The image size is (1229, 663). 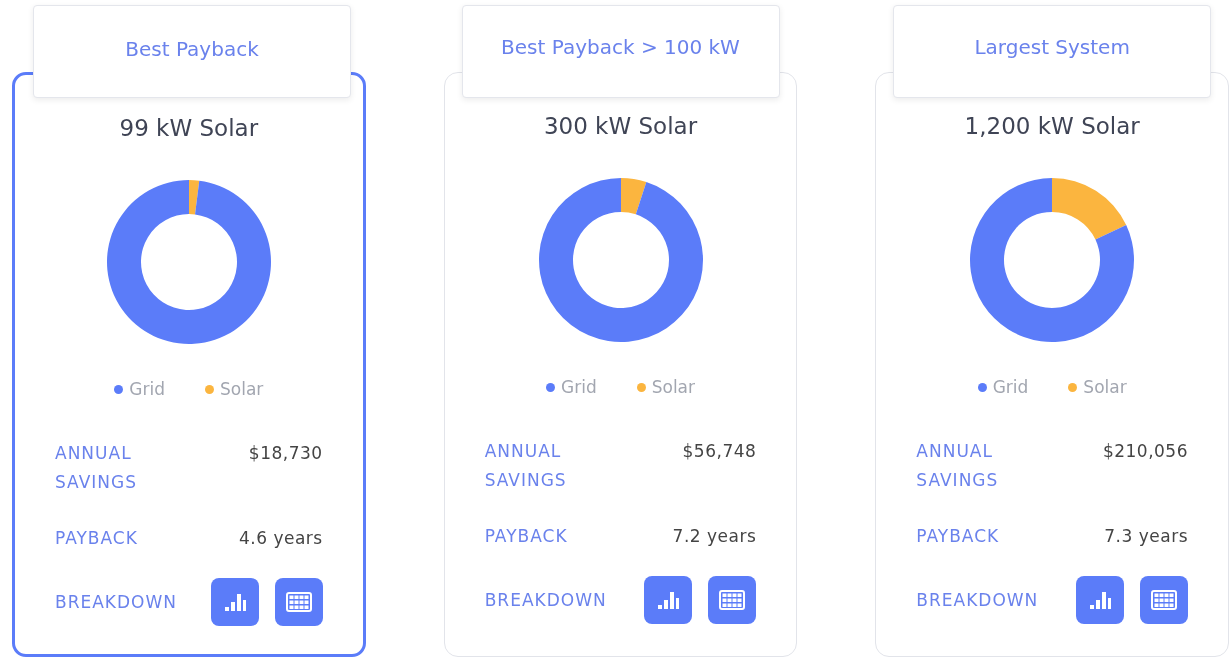 What do you see at coordinates (280, 538) in the screenshot?
I see `metric-value: 4.6 years` at bounding box center [280, 538].